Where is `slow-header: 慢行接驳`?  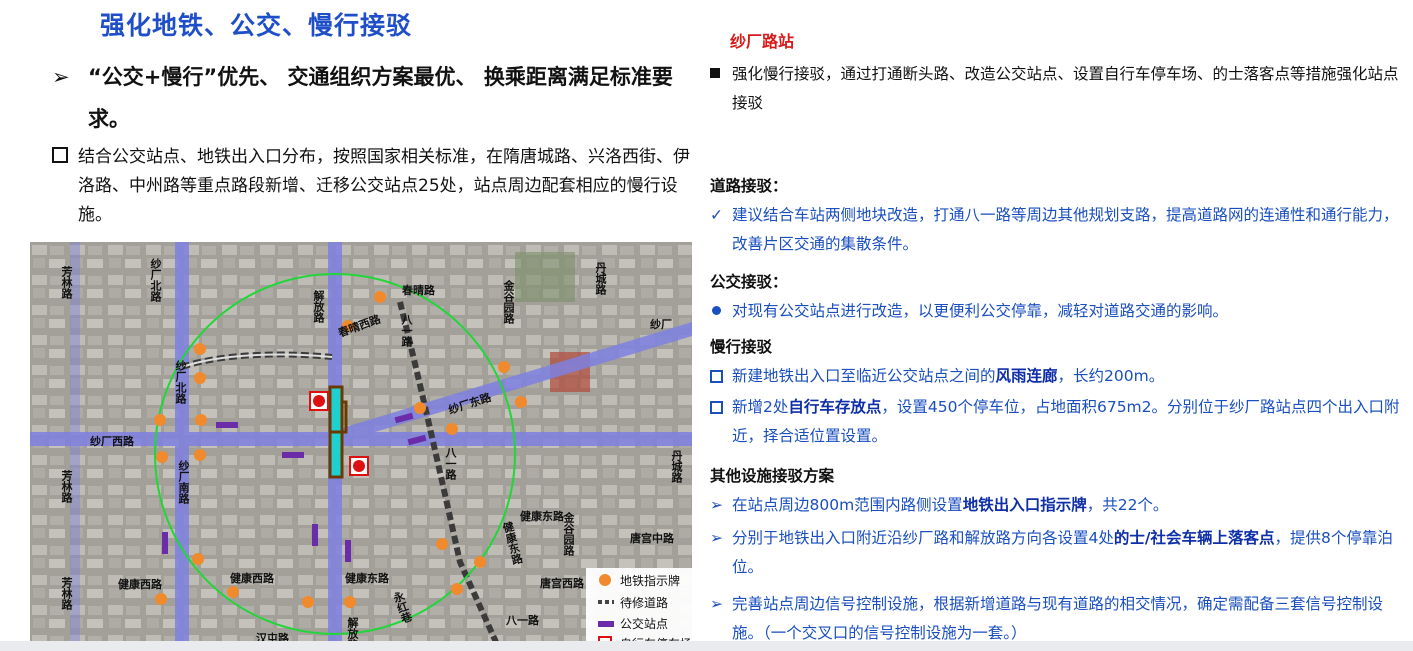 slow-header: 慢行接驳 is located at coordinates (741, 347).